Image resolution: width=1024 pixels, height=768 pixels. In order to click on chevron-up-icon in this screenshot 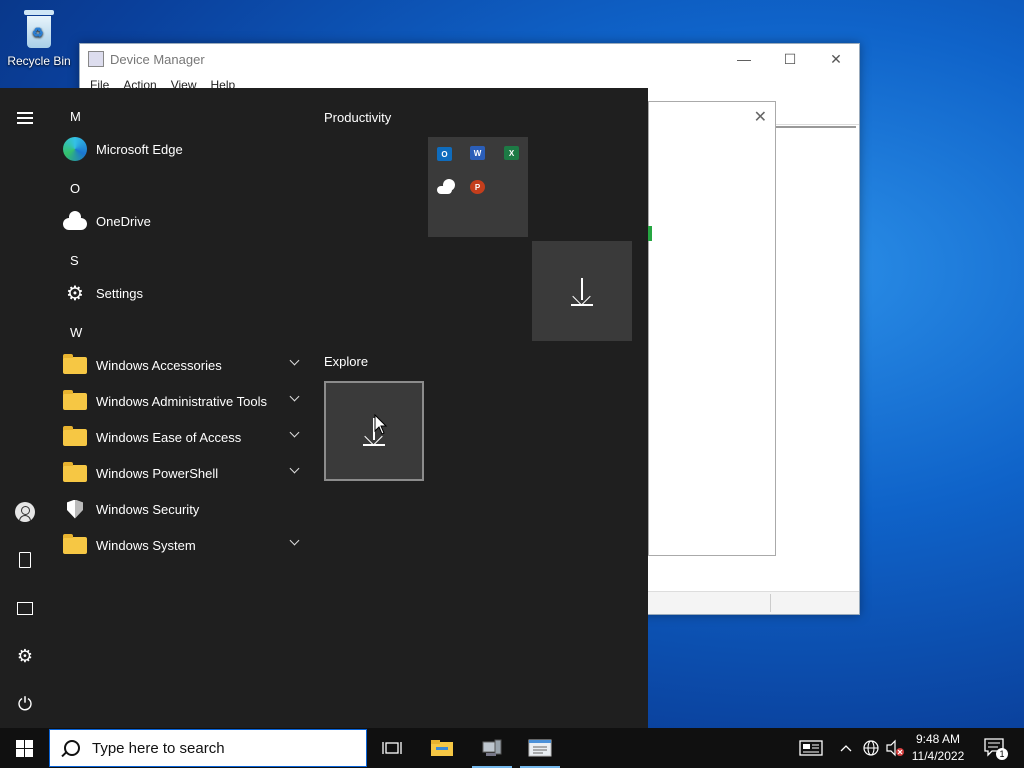, I will do `click(846, 748)`.